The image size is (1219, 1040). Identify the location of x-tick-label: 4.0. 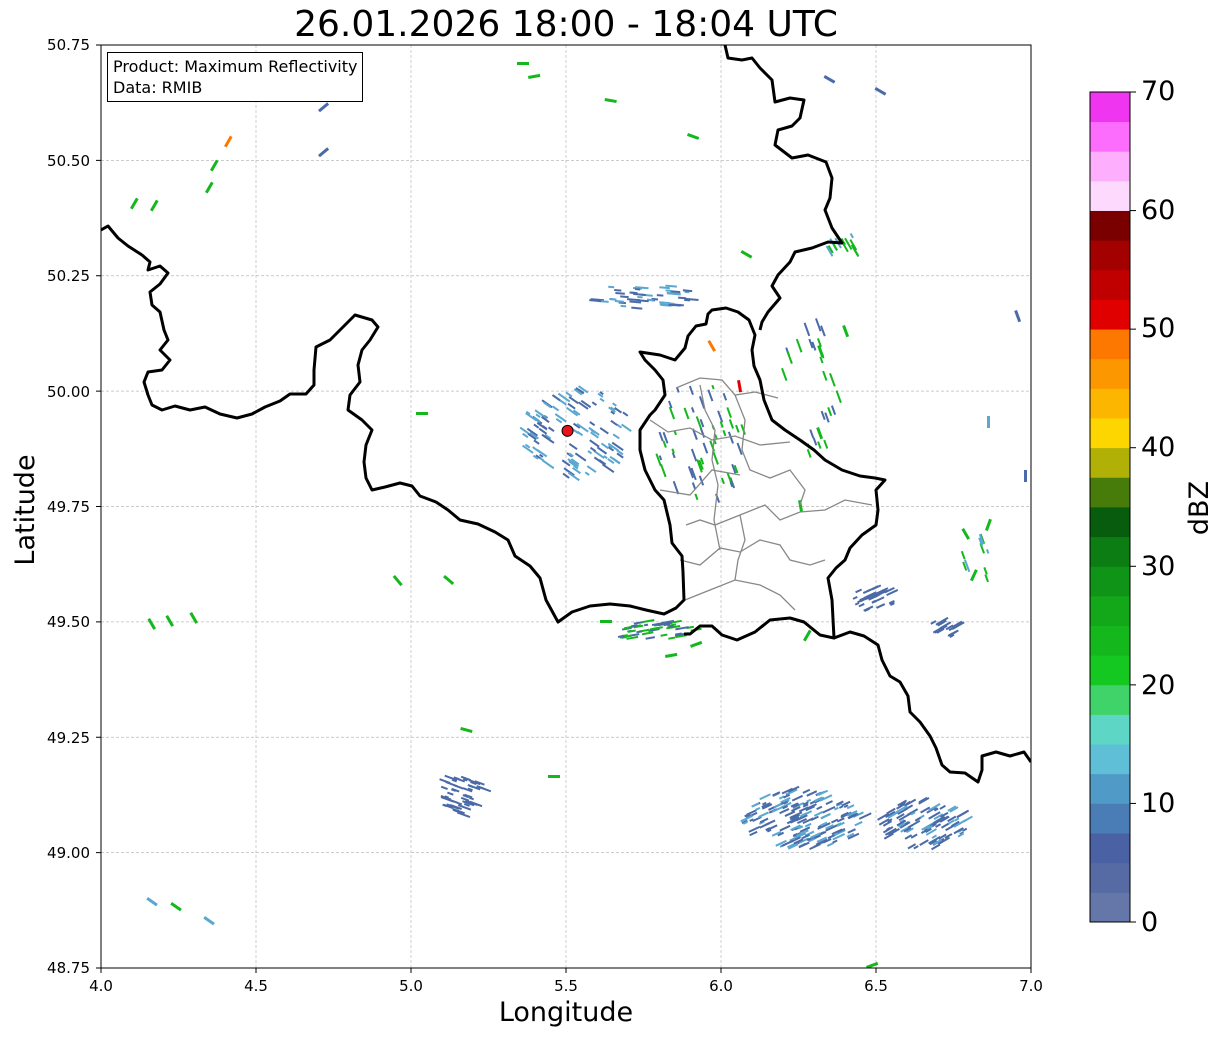
(101, 986).